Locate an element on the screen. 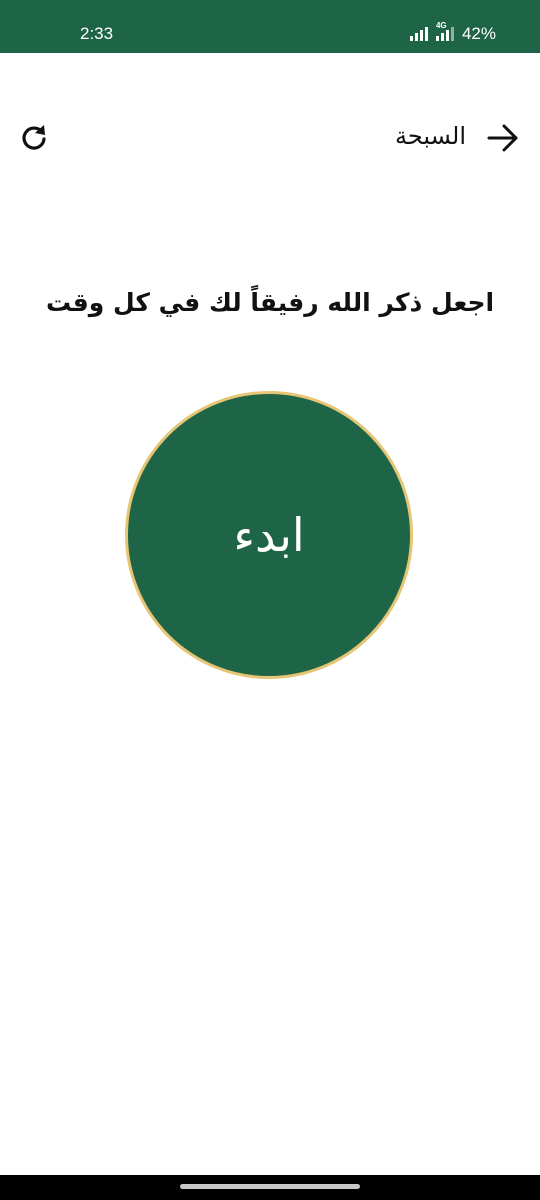  start-label: ابدء is located at coordinates (269, 535).